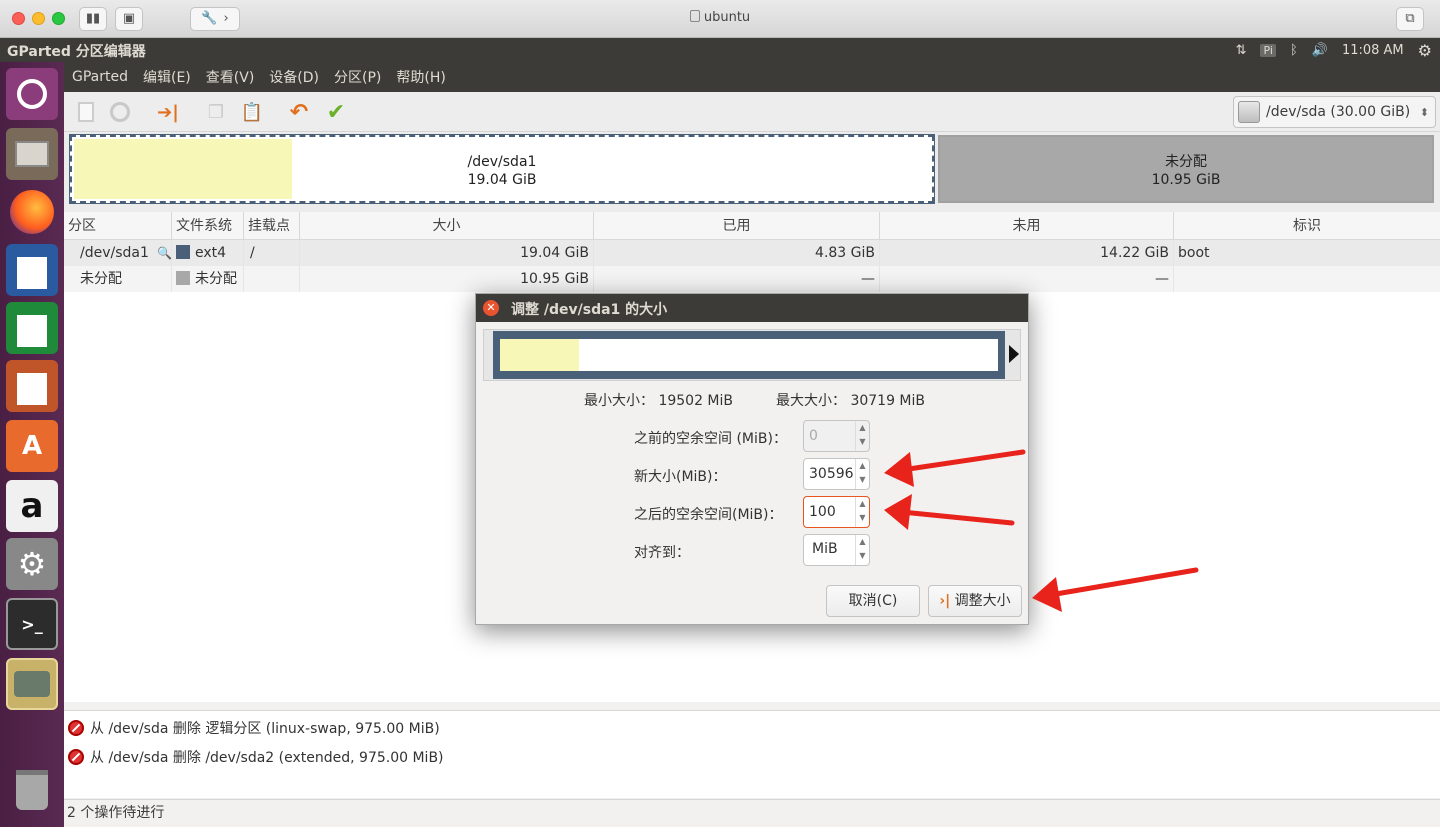 This screenshot has width=1440, height=827. What do you see at coordinates (230, 77) in the screenshot?
I see `menu-view: 查看(V)` at bounding box center [230, 77].